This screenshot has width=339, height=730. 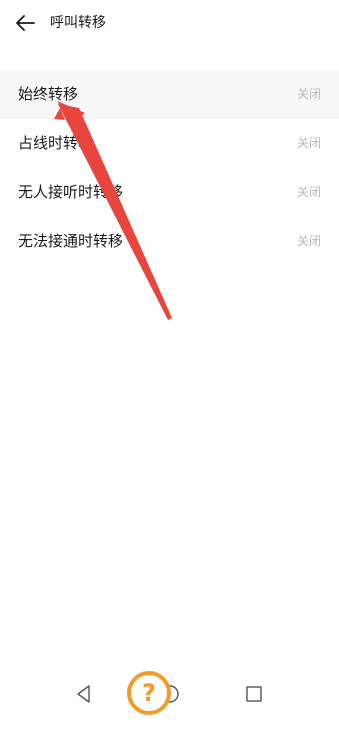 I want to click on nav-back-button, so click(x=84, y=694).